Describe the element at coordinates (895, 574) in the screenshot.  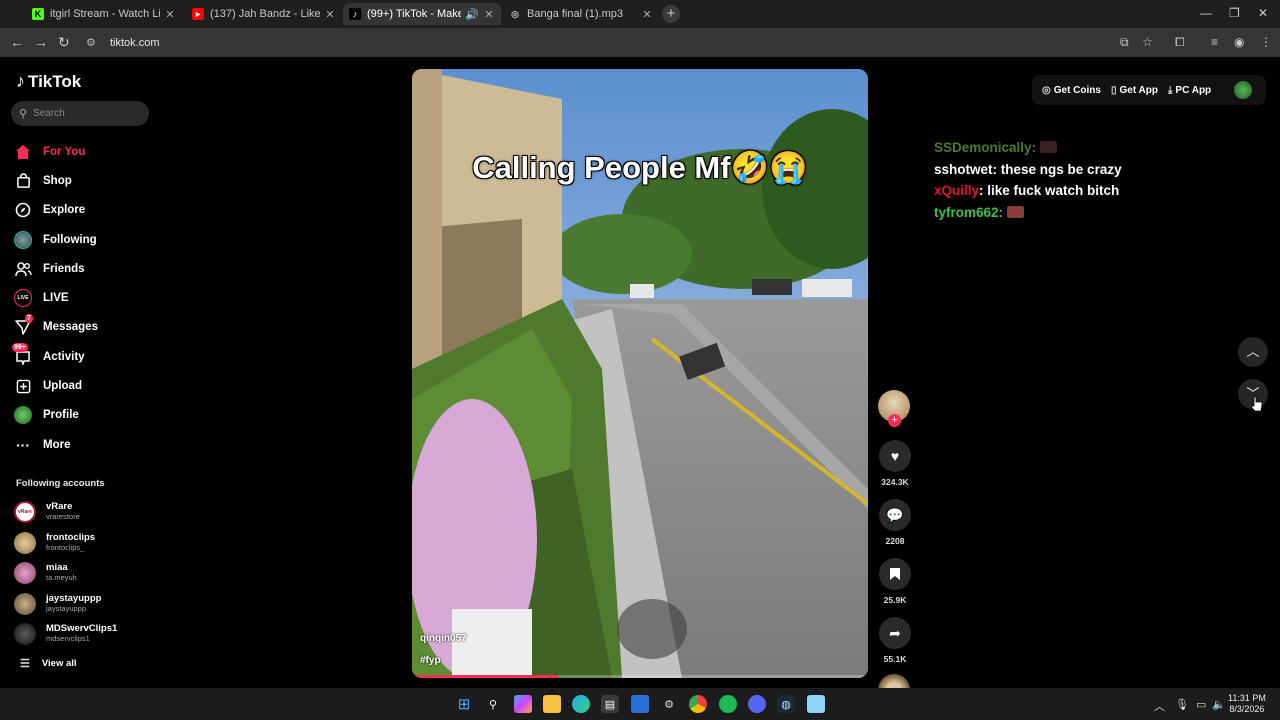
I see `bookmark-icon` at that location.